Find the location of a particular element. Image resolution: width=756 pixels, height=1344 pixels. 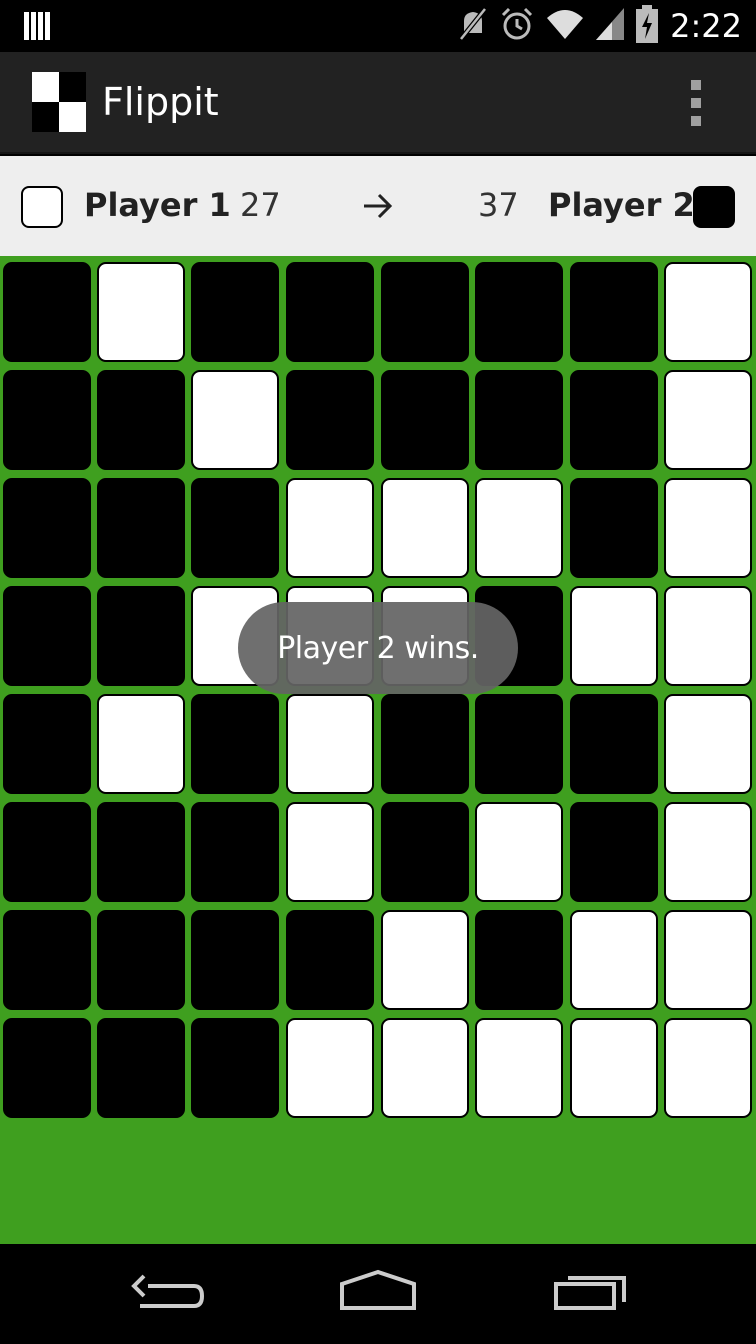

board-cell-r6-c5 is located at coordinates (425, 852).